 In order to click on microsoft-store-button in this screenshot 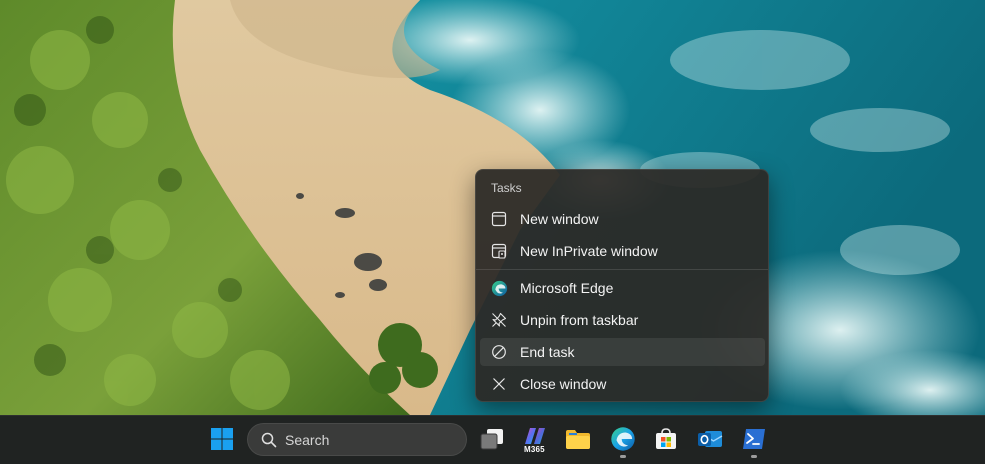, I will do `click(666, 441)`.